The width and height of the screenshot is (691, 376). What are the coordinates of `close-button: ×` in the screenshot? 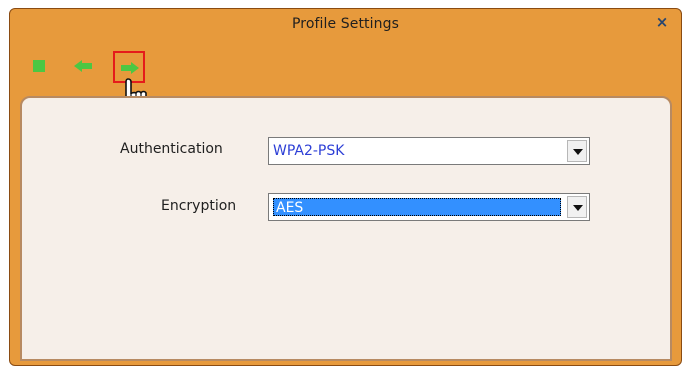 It's located at (662, 22).